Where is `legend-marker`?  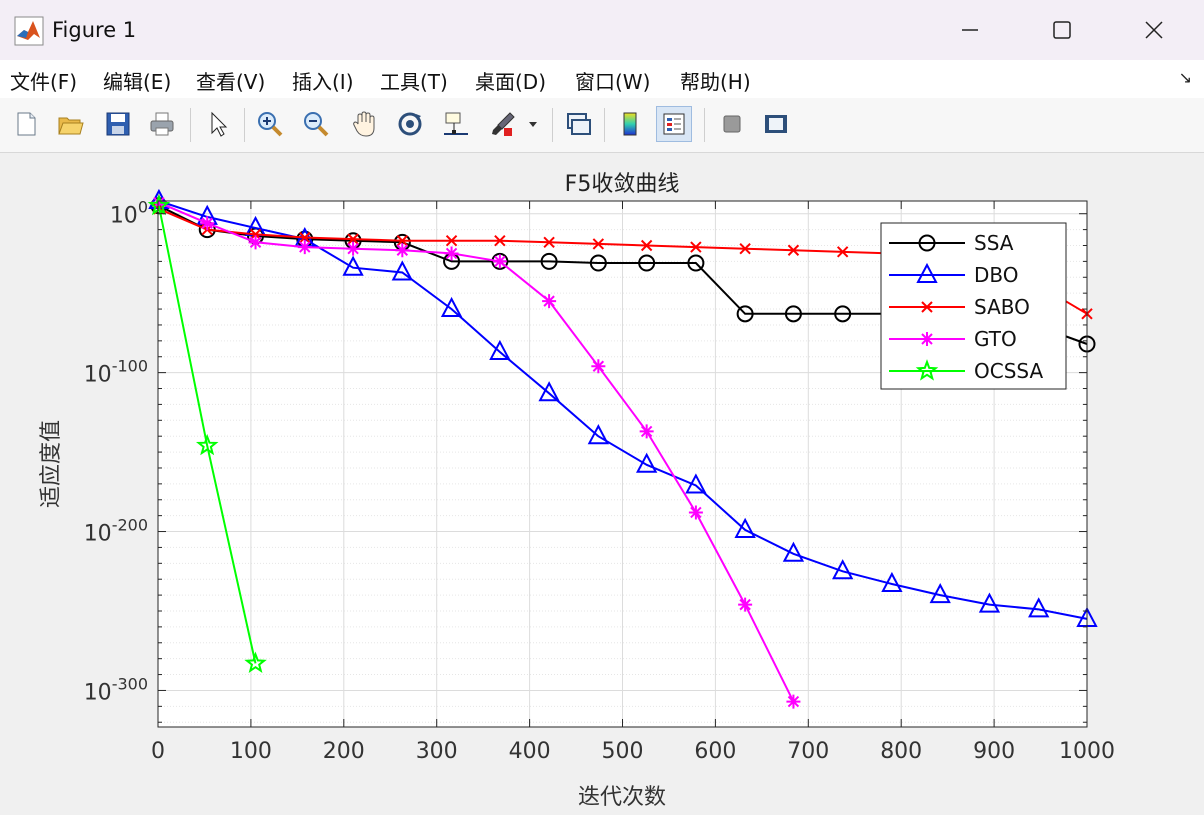 legend-marker is located at coordinates (927, 339).